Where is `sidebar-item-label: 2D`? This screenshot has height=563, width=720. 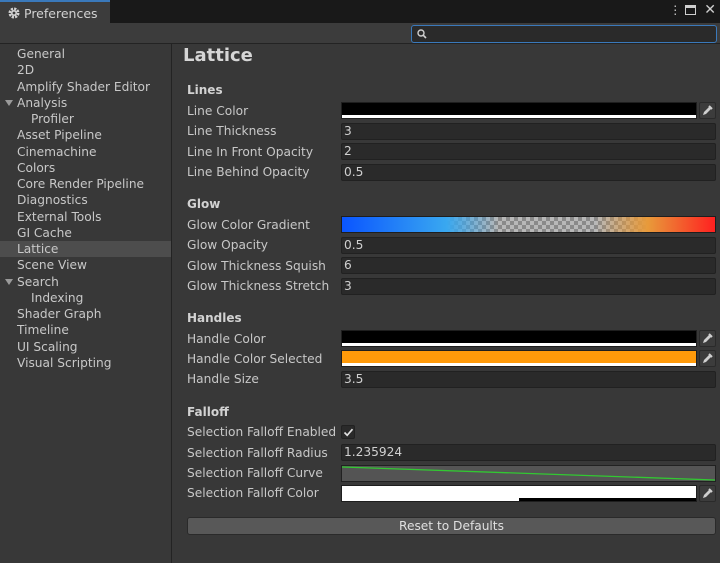 sidebar-item-label: 2D is located at coordinates (26, 70).